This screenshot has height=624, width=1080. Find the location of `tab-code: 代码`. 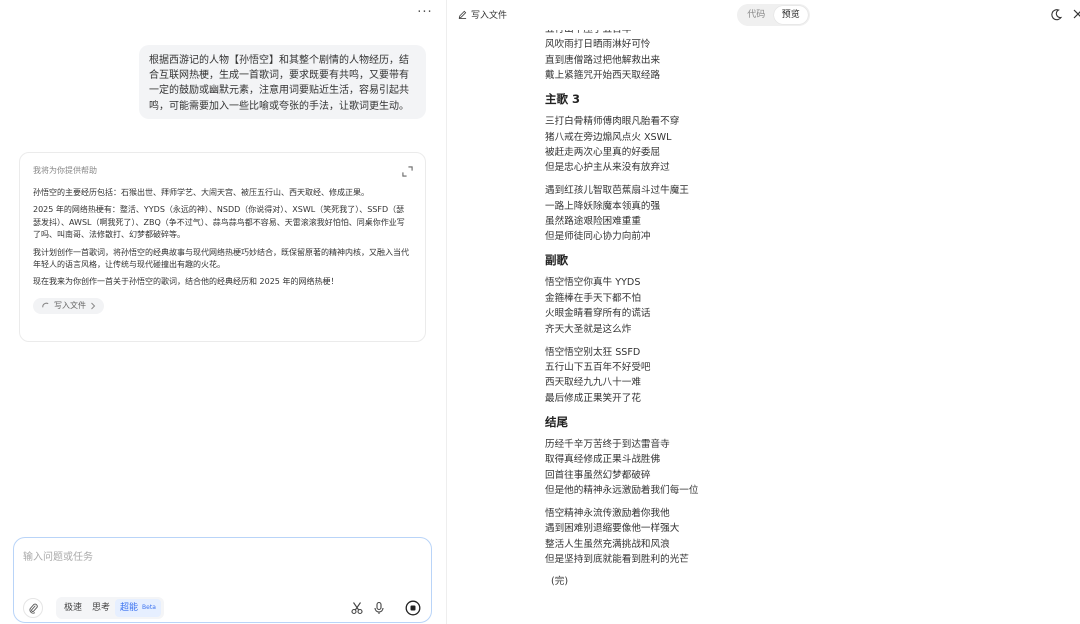

tab-code: 代码 is located at coordinates (756, 15).